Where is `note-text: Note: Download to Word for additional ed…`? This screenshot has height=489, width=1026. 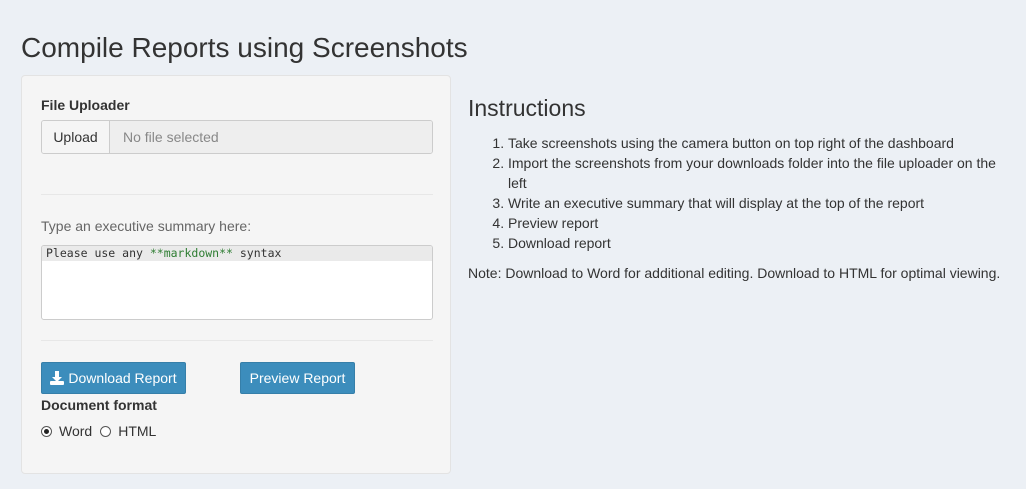
note-text: Note: Download to Word for additional ed… is located at coordinates (734, 273).